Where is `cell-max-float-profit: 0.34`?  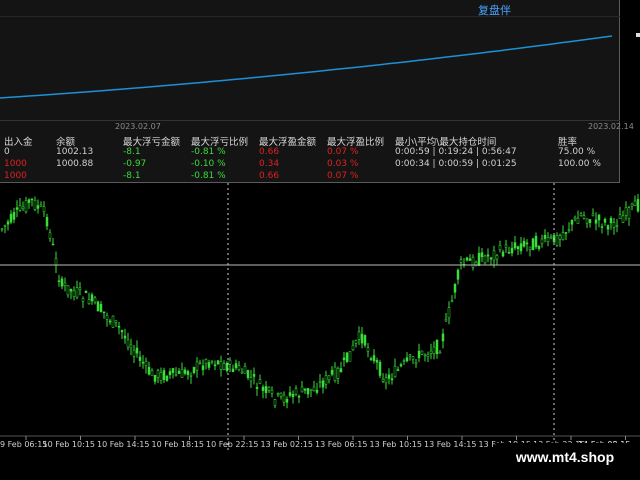 cell-max-float-profit: 0.34 is located at coordinates (269, 164).